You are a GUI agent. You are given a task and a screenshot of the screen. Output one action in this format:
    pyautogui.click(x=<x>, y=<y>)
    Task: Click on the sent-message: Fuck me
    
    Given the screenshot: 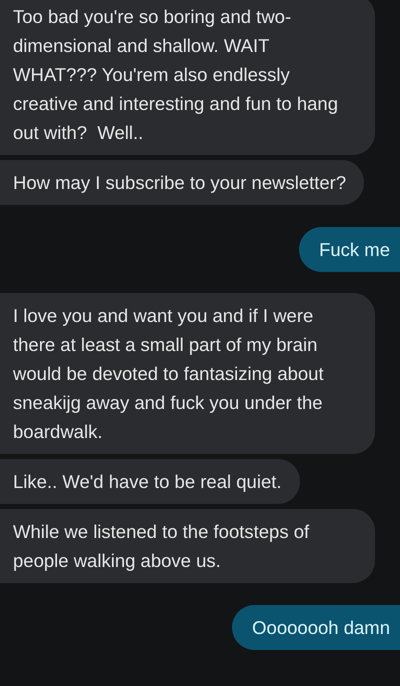 What is the action you would take?
    pyautogui.click(x=349, y=249)
    